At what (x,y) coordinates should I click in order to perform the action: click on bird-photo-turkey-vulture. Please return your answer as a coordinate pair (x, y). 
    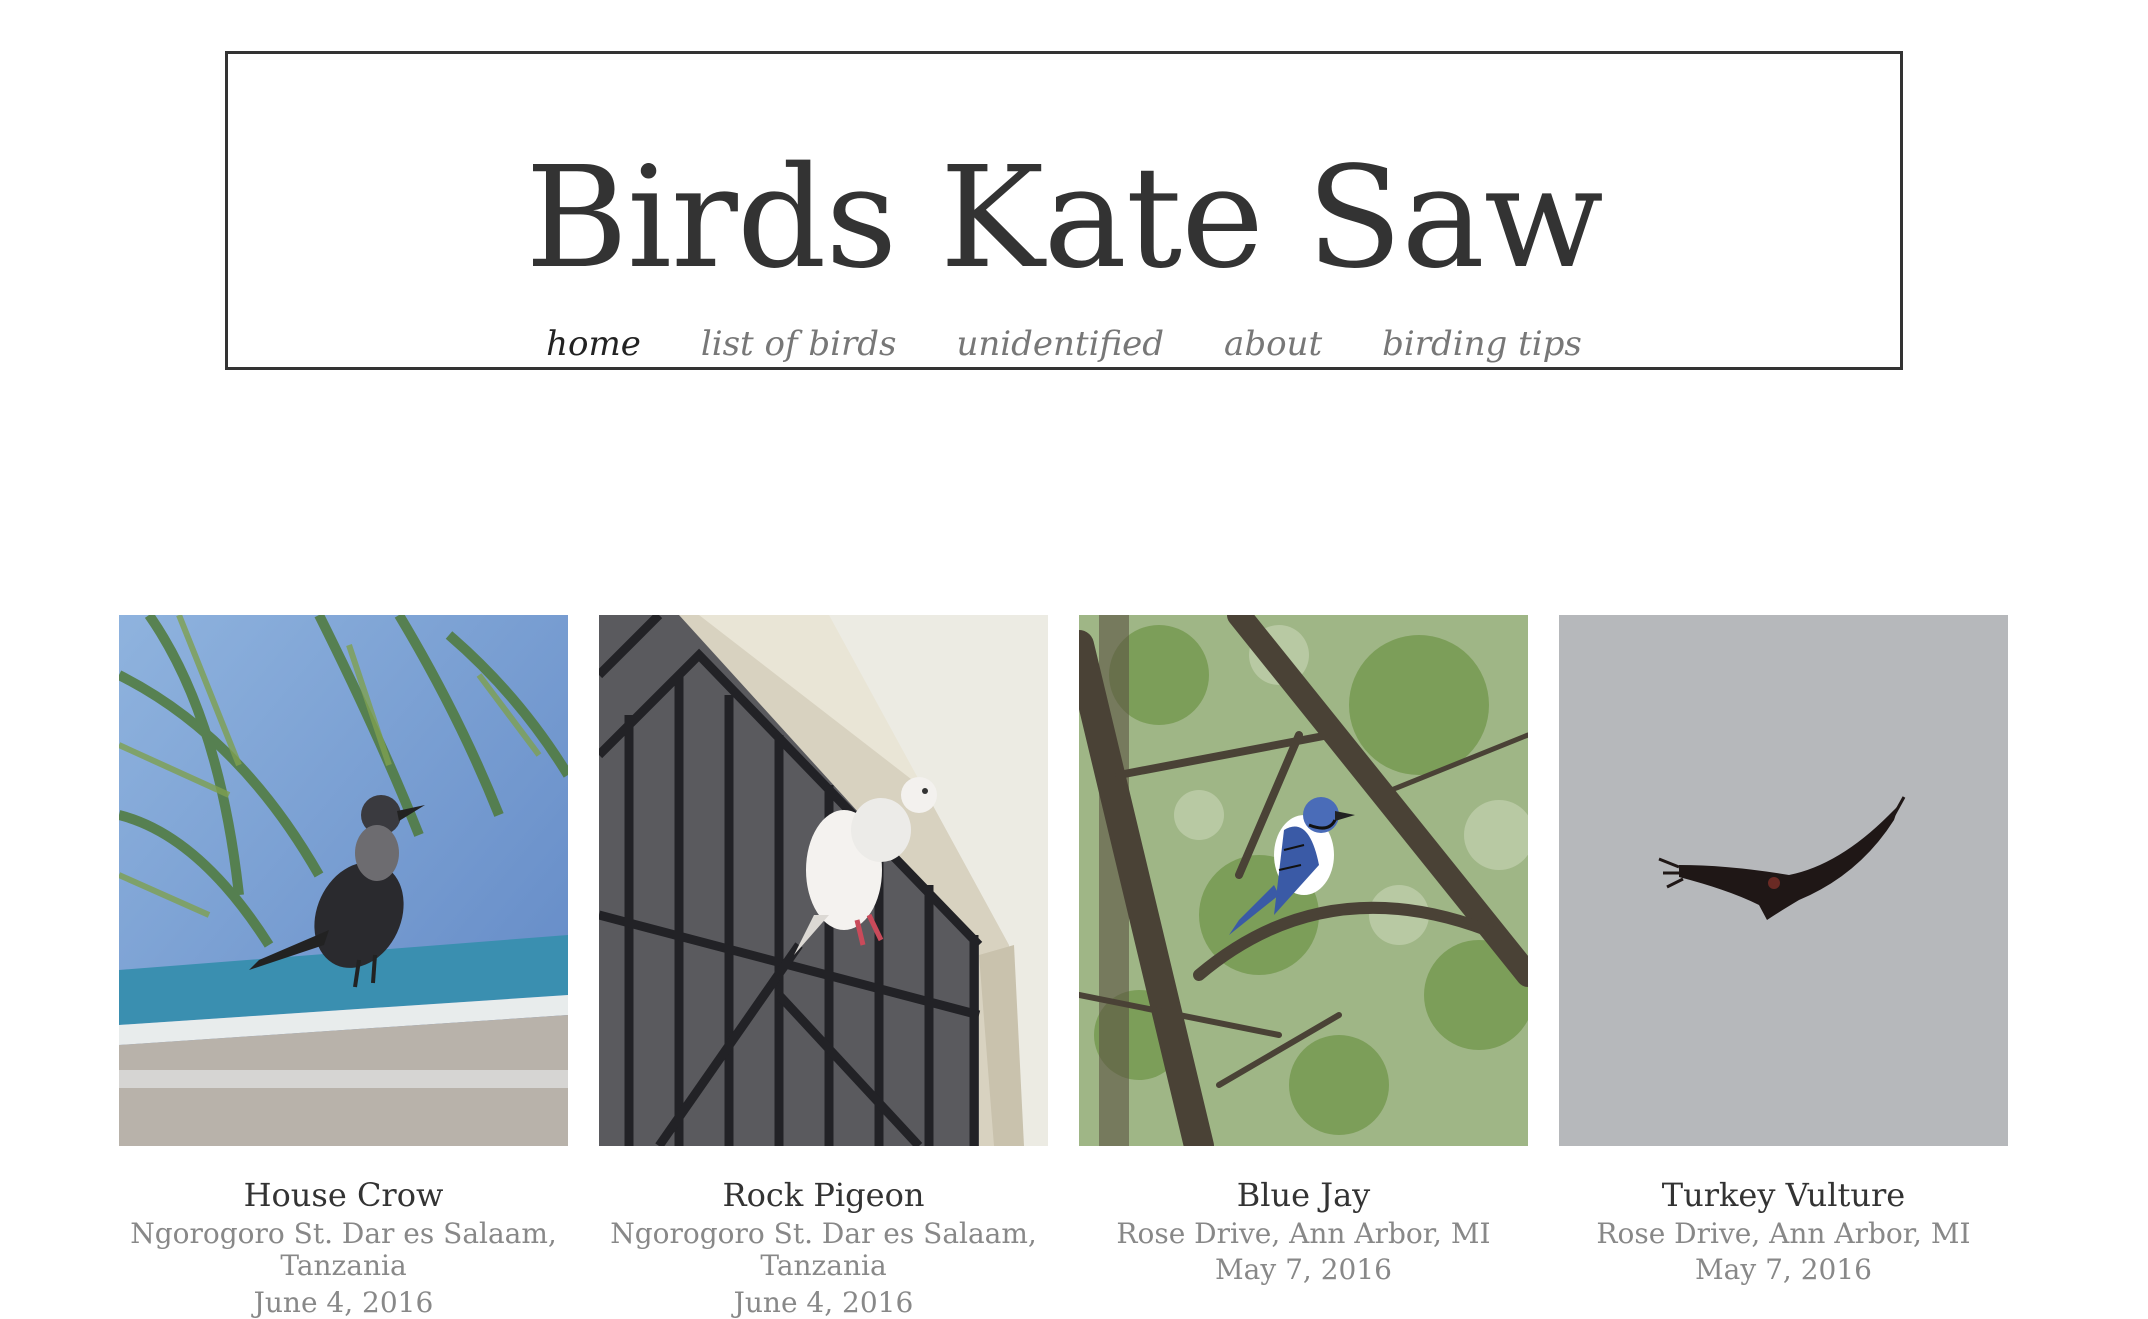
    Looking at the image, I should click on (1783, 880).